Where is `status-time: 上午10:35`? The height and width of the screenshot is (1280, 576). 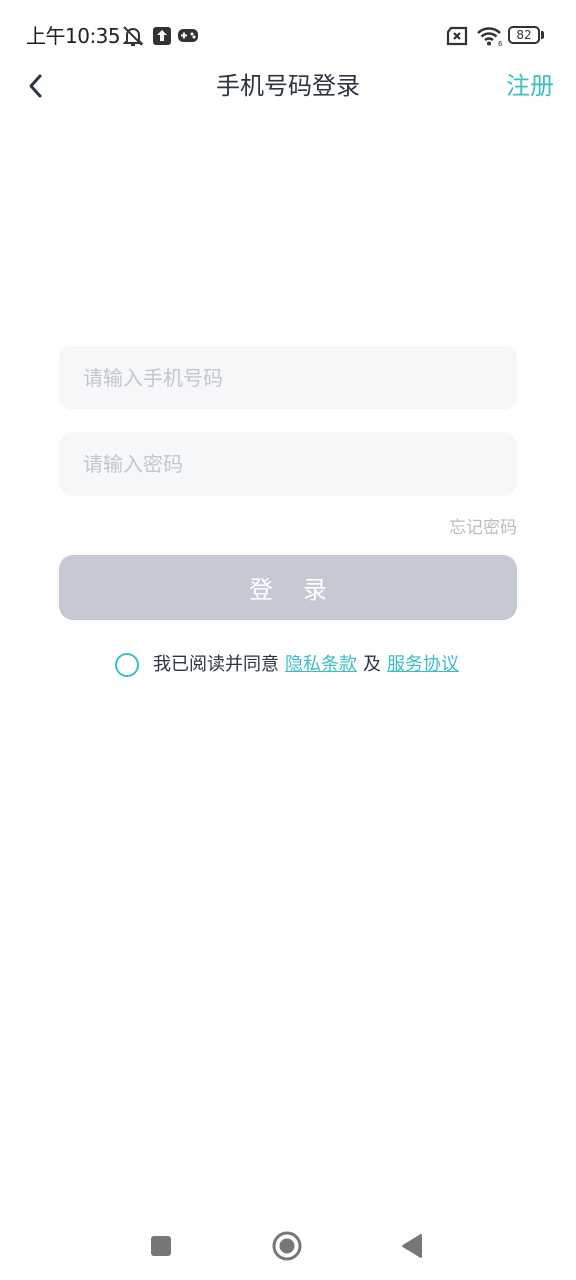 status-time: 上午10:35 is located at coordinates (73, 36).